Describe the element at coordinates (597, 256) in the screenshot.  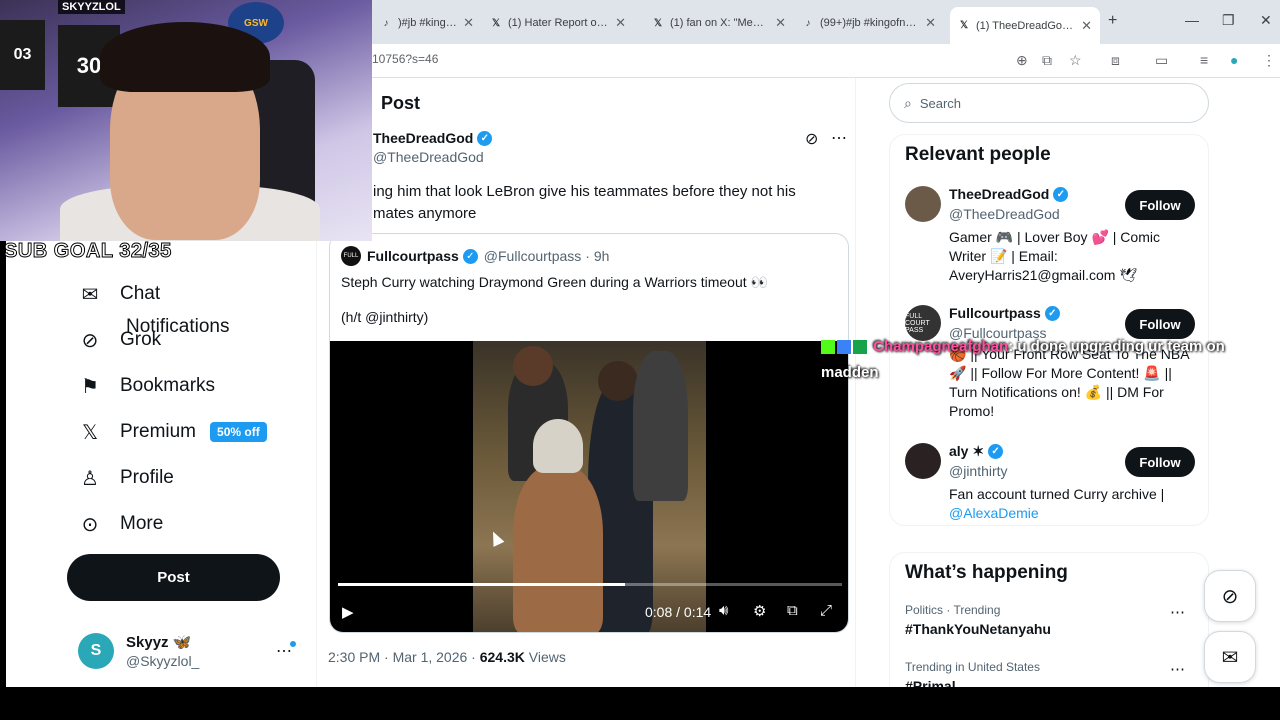
I see `quoted-time: · 9h` at that location.